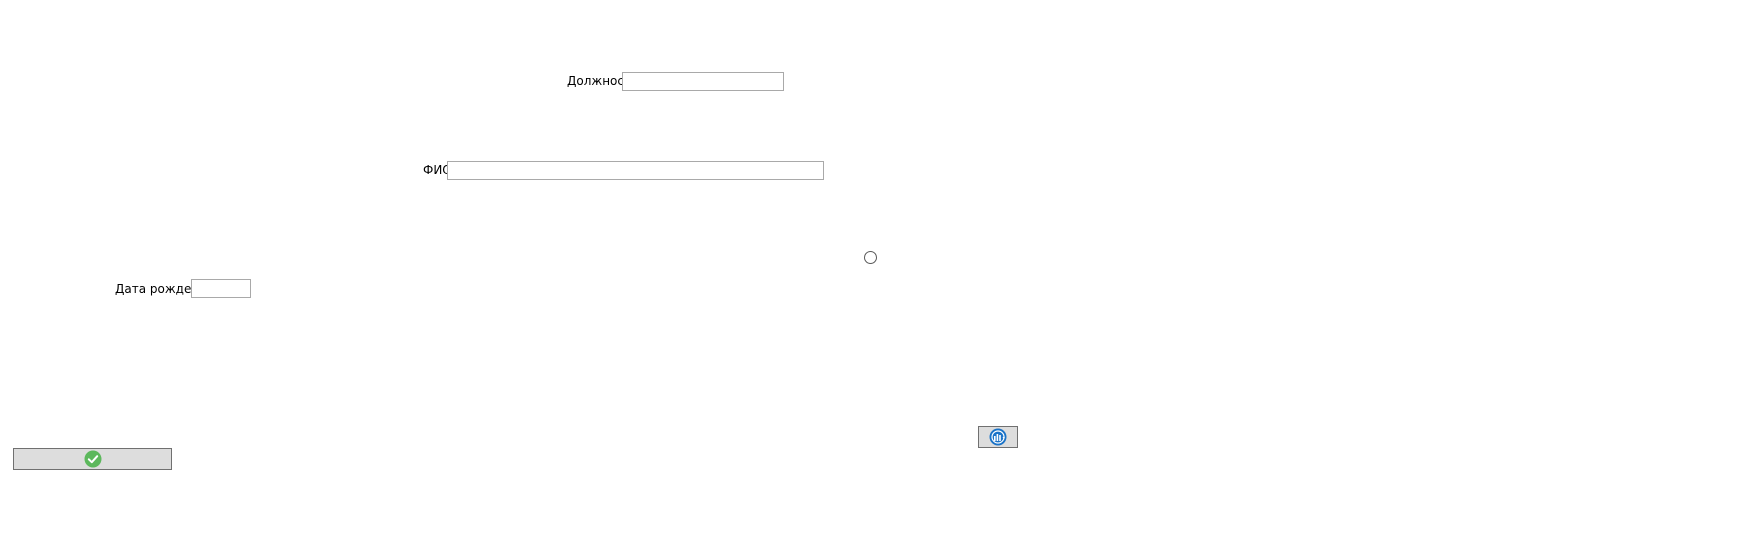 This screenshot has height=549, width=1755. What do you see at coordinates (703, 81) in the screenshot?
I see `position-input` at bounding box center [703, 81].